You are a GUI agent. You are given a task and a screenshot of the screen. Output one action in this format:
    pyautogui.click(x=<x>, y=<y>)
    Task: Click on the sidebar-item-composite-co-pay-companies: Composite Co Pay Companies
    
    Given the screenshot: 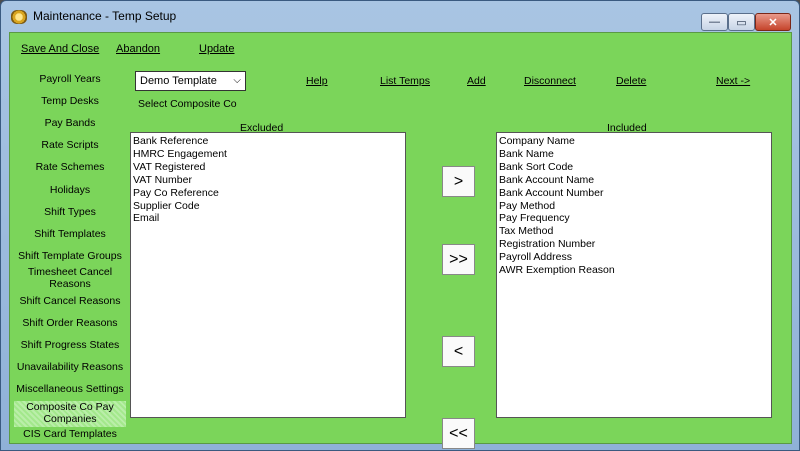 What is the action you would take?
    pyautogui.click(x=70, y=414)
    